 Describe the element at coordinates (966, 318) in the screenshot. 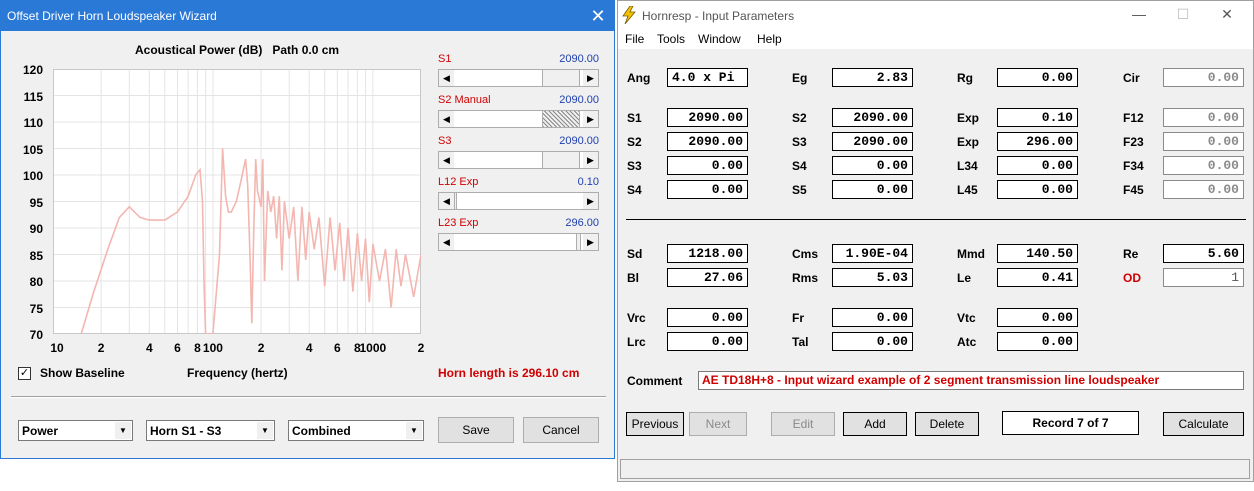

I see `param-label: Vtc` at that location.